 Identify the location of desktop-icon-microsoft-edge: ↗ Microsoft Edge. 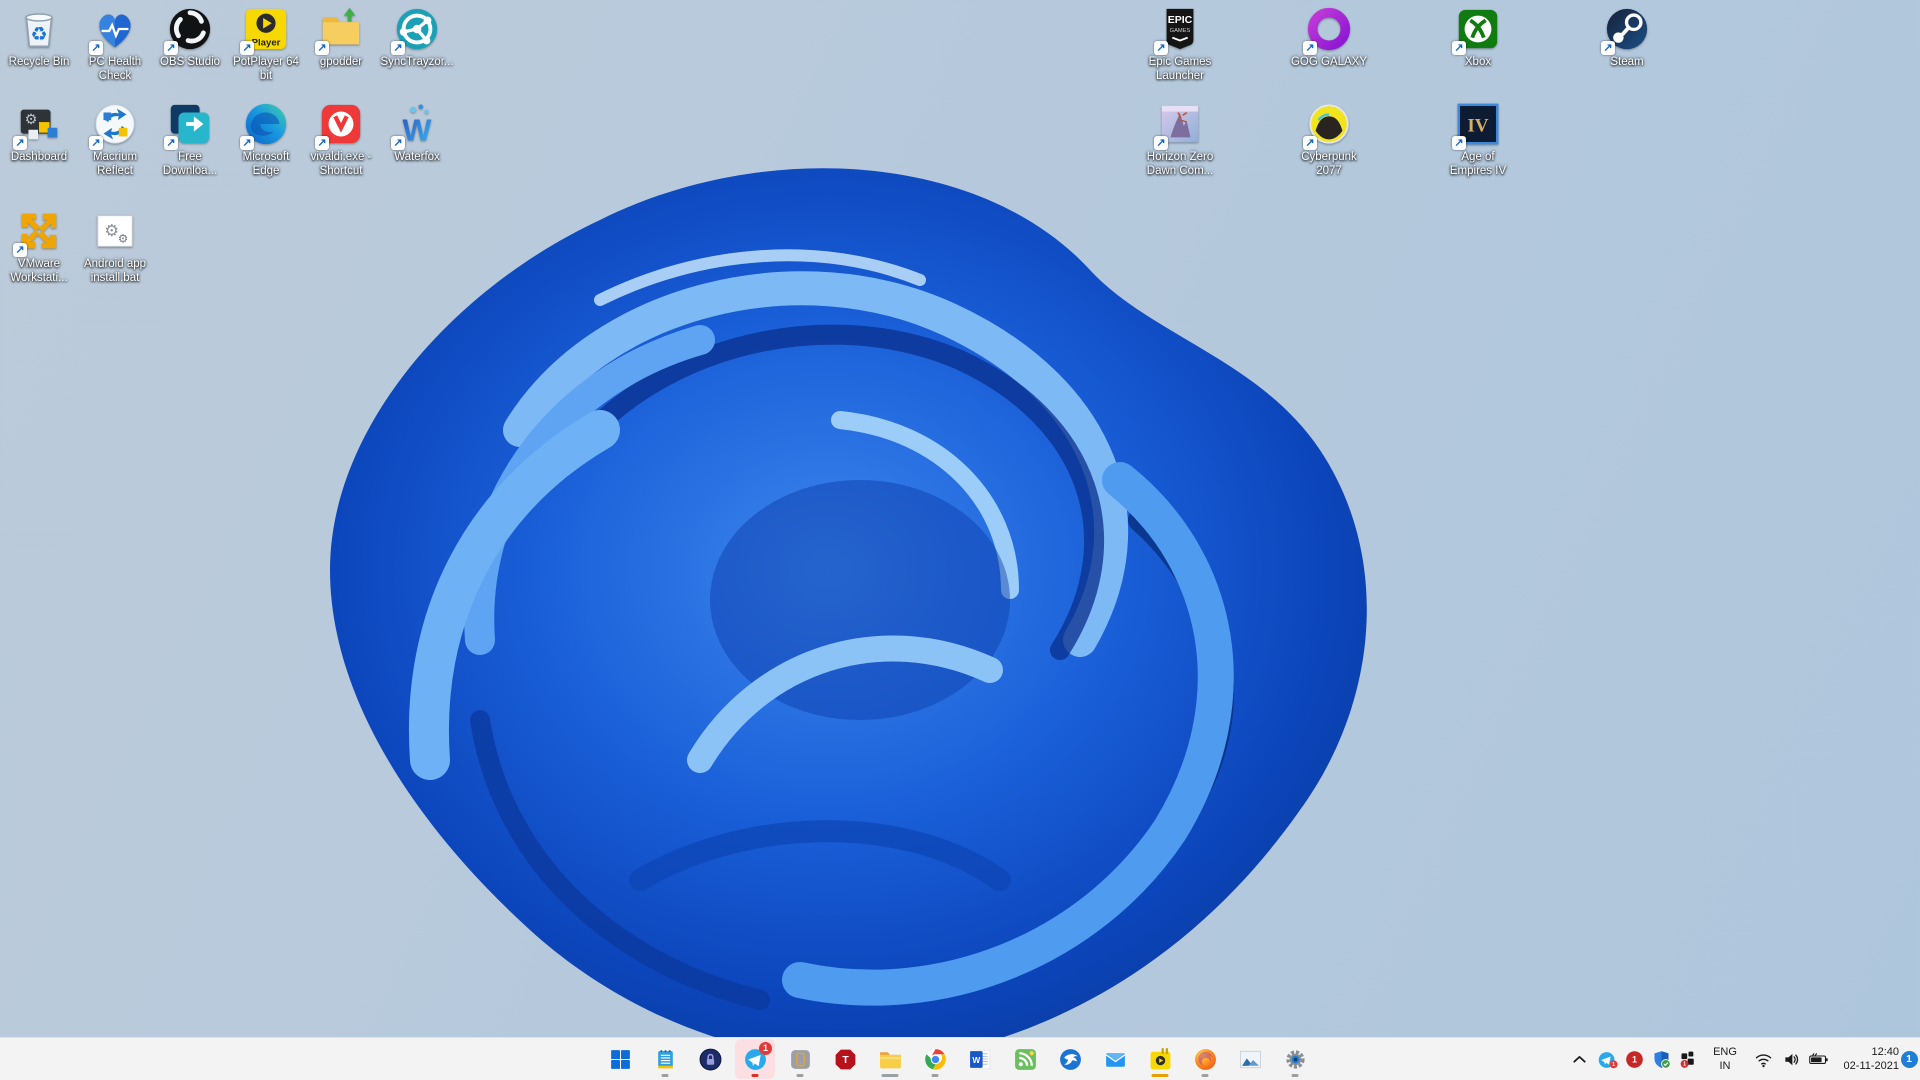
(266, 139).